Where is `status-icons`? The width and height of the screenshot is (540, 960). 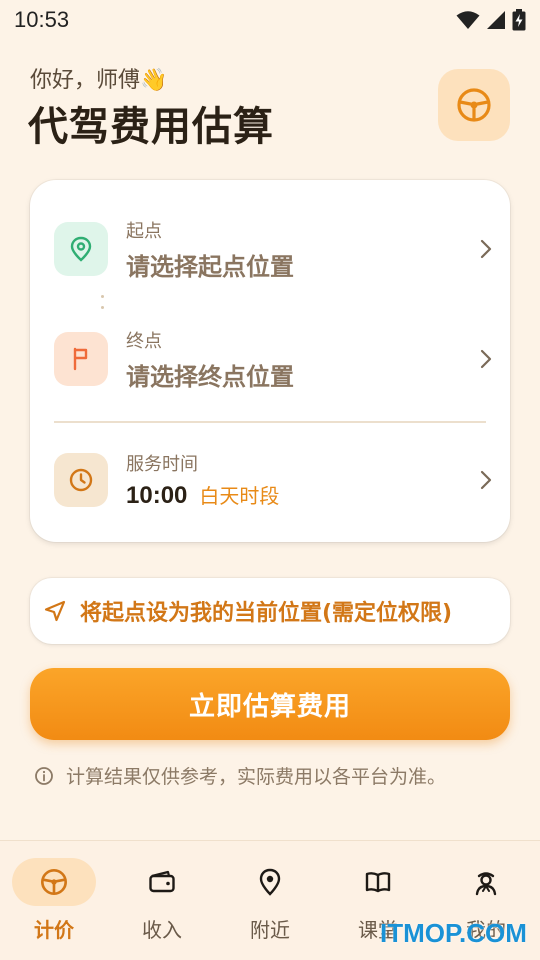 status-icons is located at coordinates (491, 20).